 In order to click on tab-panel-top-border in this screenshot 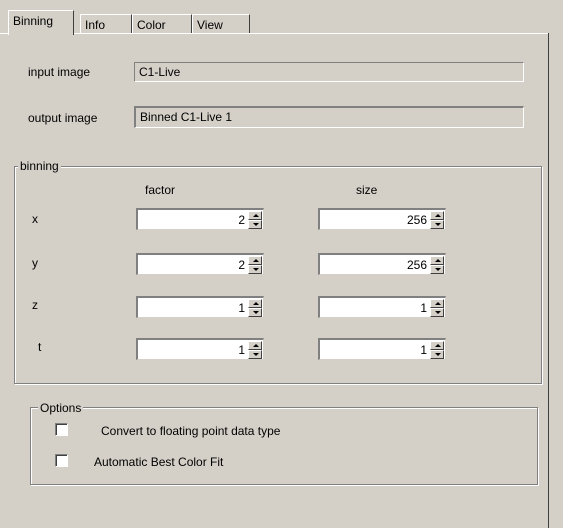, I will do `click(274, 33)`.